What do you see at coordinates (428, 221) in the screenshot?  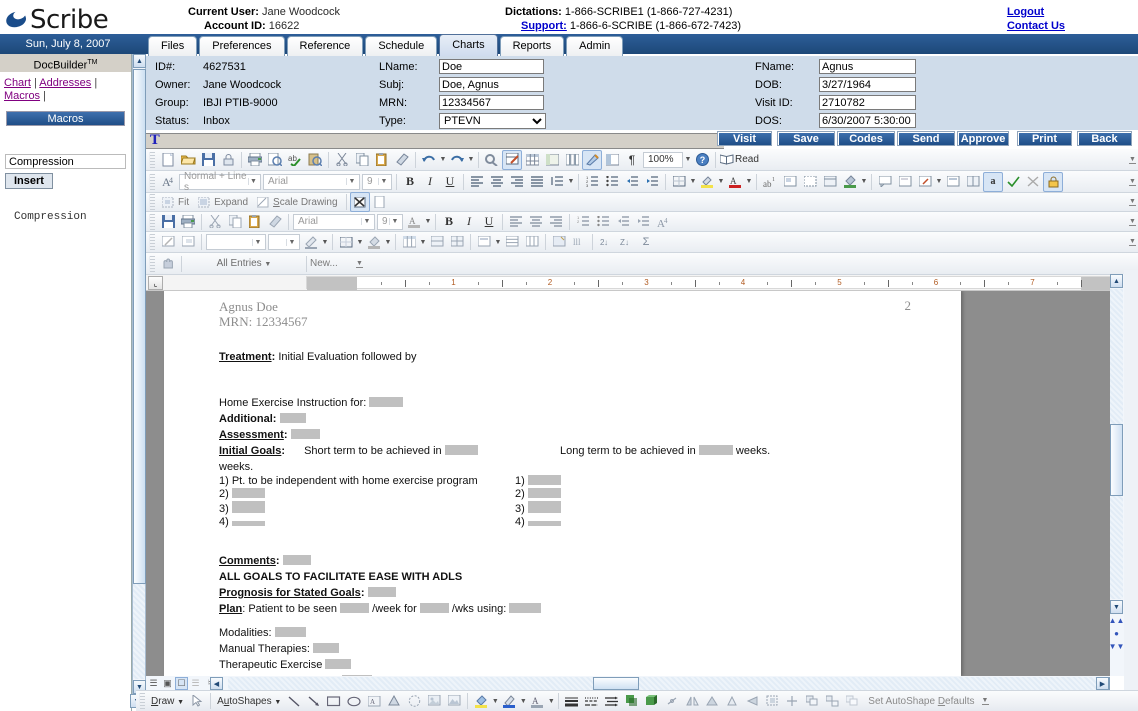 I see `font-color-dropdown-icon: ▼` at bounding box center [428, 221].